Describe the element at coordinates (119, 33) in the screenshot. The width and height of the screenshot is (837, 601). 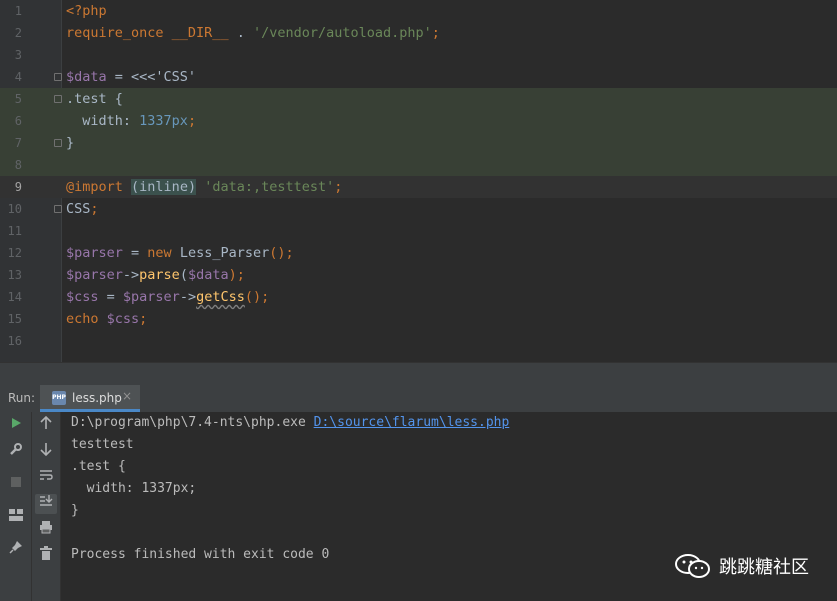
I see `code-token: require_once` at that location.